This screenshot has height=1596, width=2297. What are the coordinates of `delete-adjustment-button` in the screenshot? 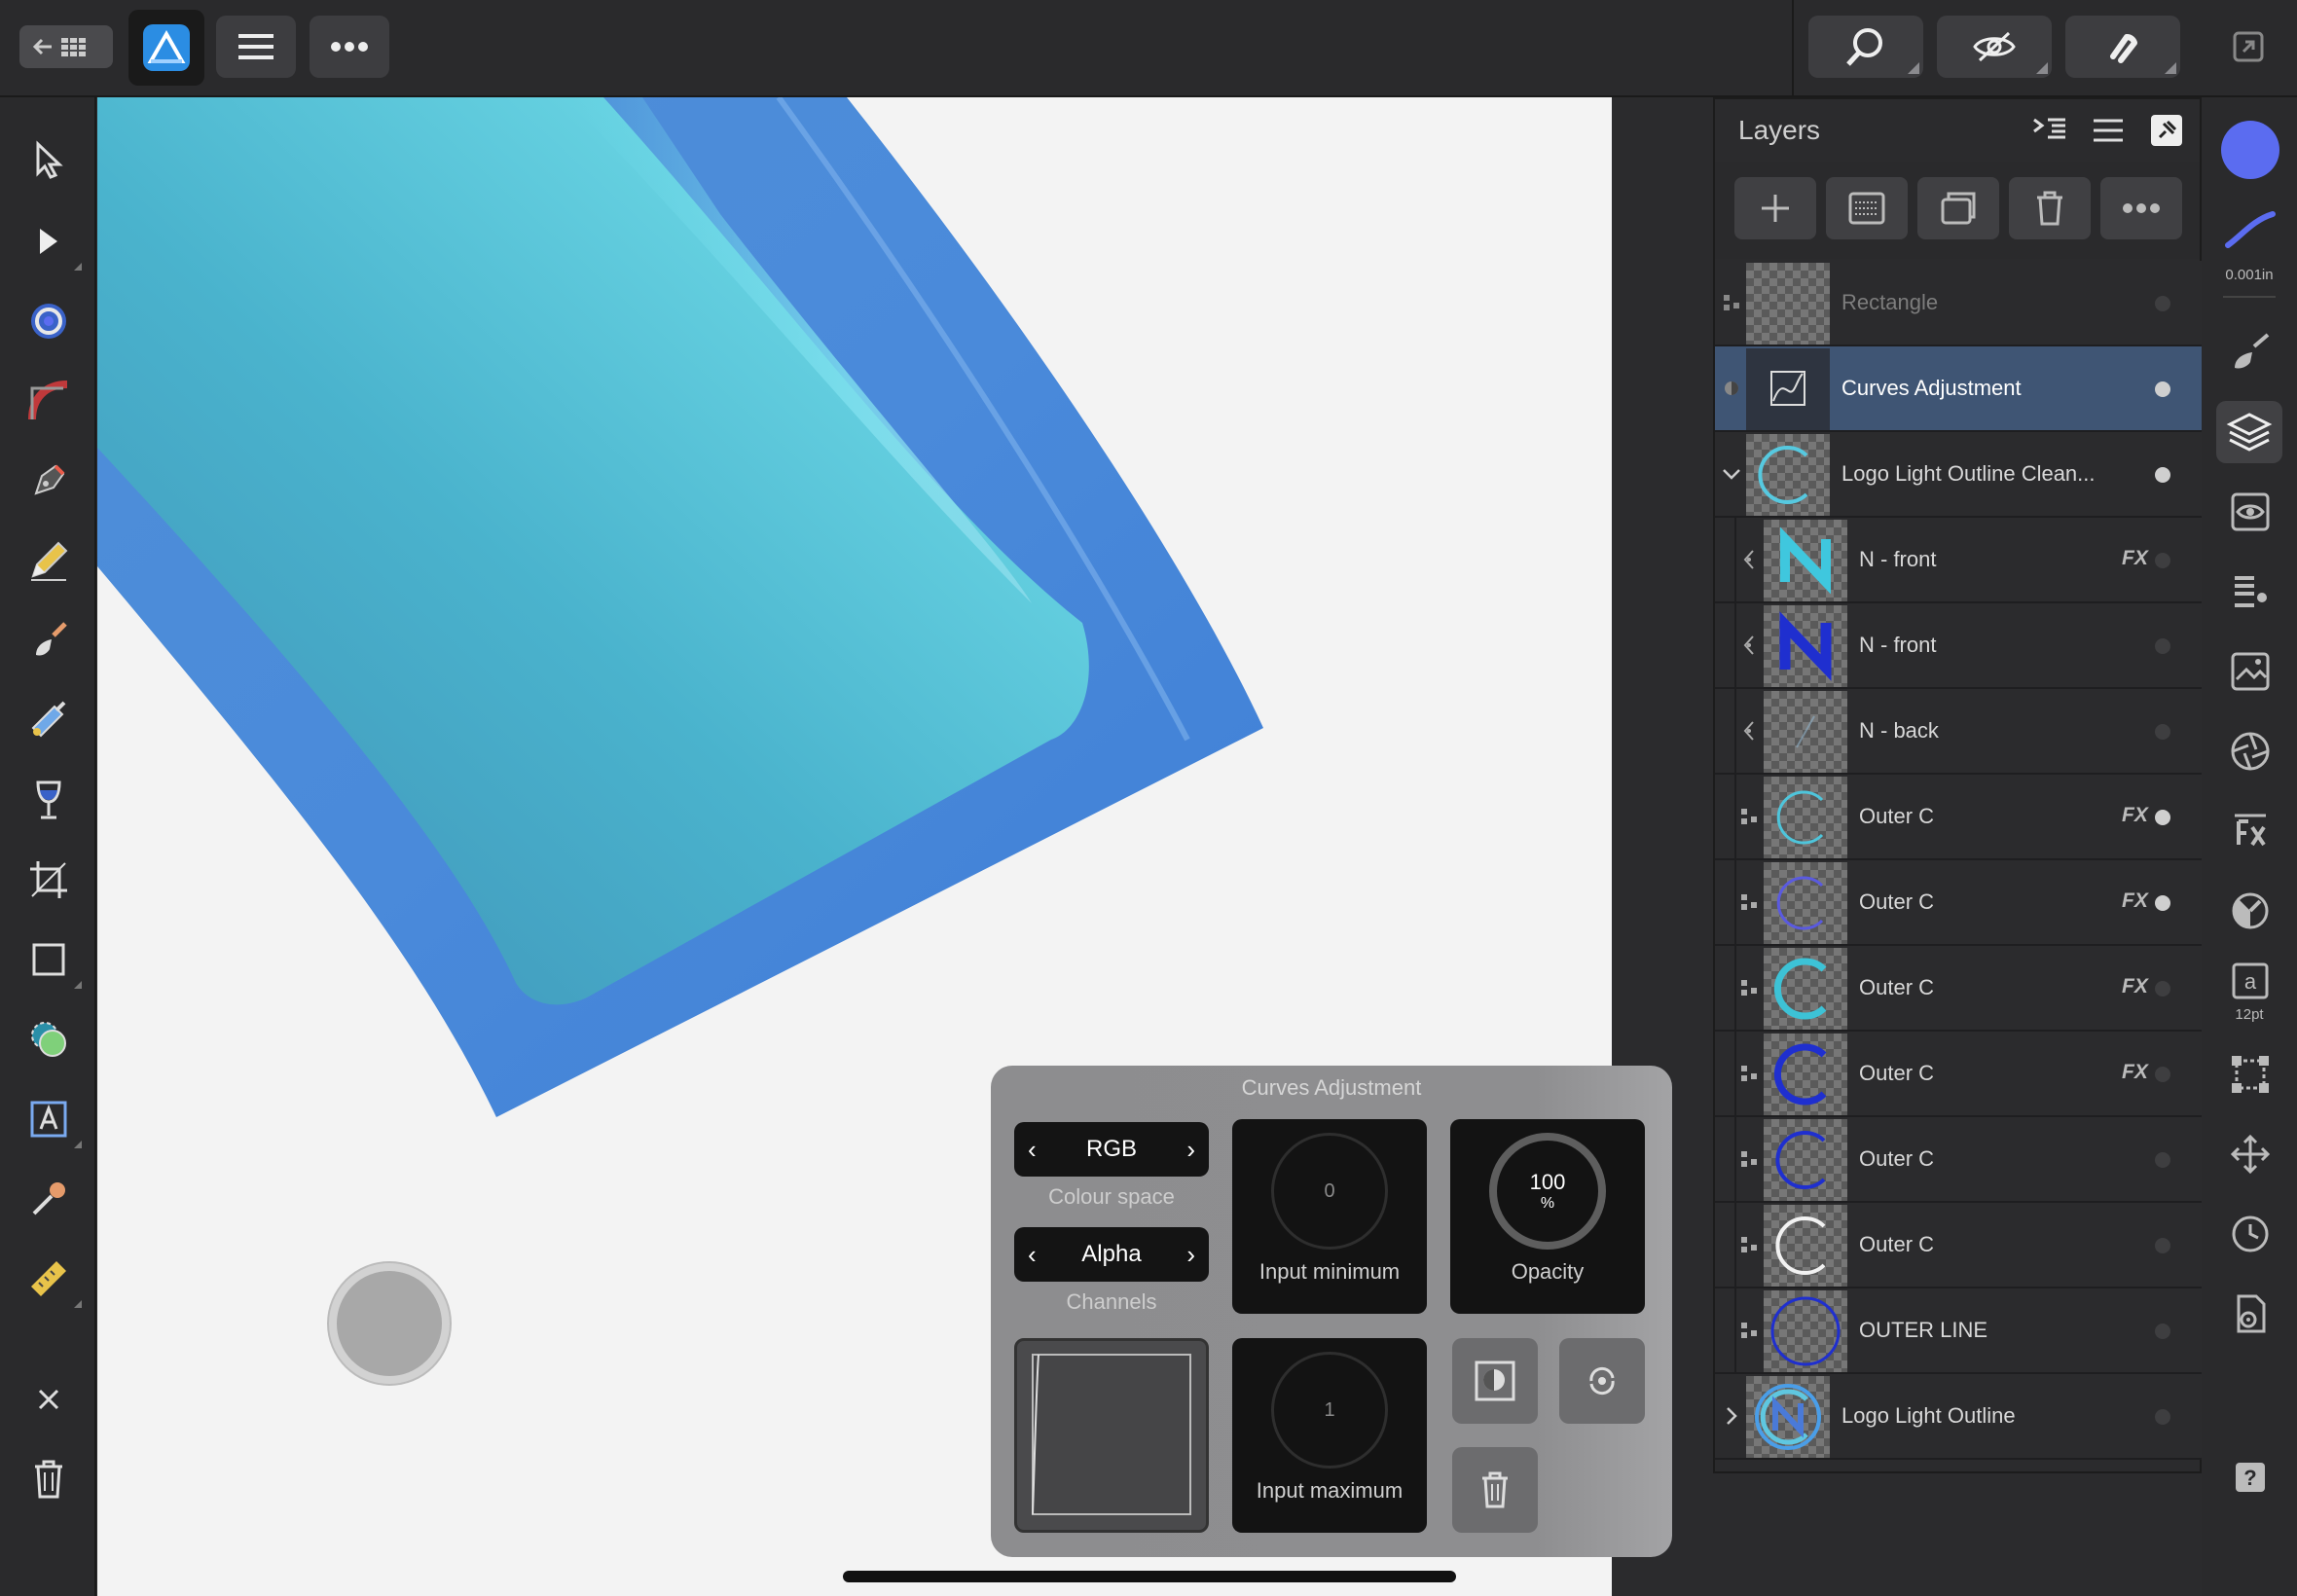 It's located at (1495, 1490).